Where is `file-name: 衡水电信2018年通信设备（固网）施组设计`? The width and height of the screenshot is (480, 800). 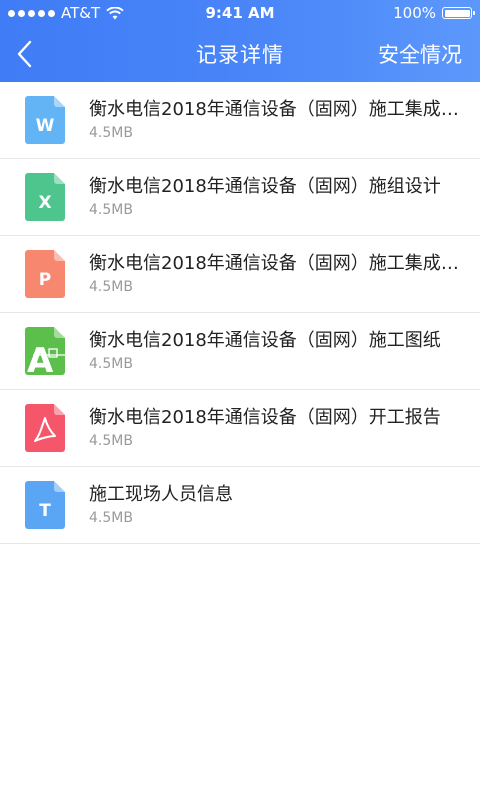
file-name: 衡水电信2018年通信设备（固网）施组设计 is located at coordinates (265, 186).